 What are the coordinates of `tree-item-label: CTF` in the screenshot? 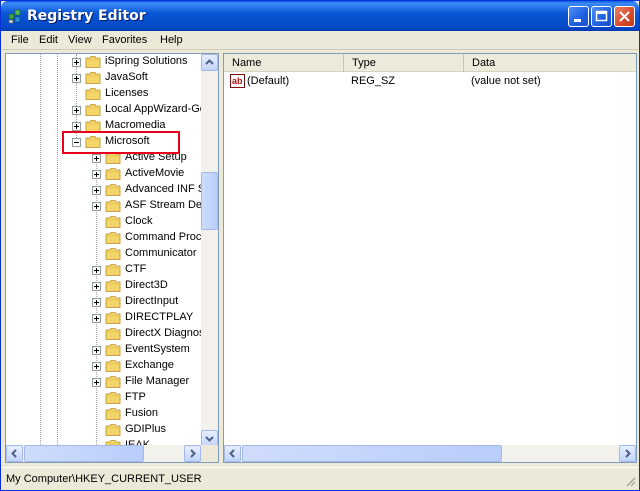 It's located at (136, 269).